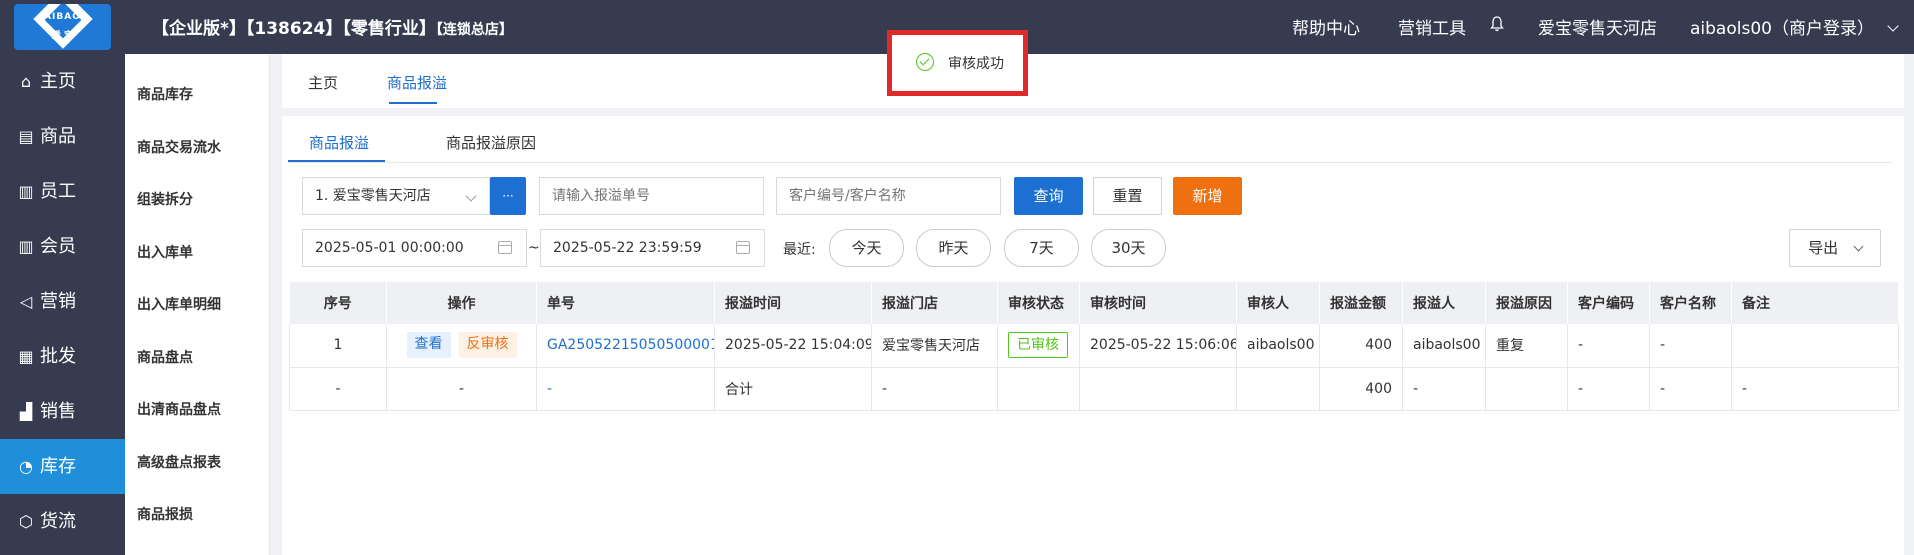  Describe the element at coordinates (62, 36) in the screenshot. I see `logo-text-bottom: 爱 宝` at that location.